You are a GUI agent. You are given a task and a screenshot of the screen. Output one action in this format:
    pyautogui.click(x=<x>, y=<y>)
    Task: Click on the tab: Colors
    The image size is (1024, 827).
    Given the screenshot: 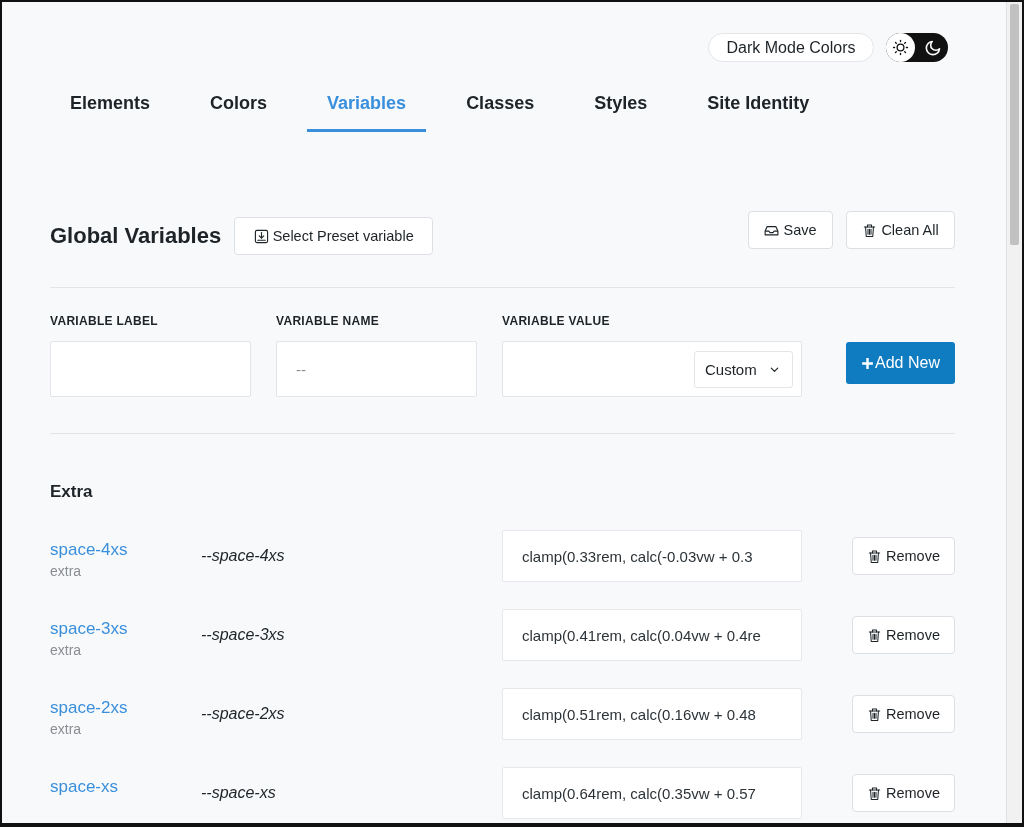 What is the action you would take?
    pyautogui.click(x=239, y=108)
    